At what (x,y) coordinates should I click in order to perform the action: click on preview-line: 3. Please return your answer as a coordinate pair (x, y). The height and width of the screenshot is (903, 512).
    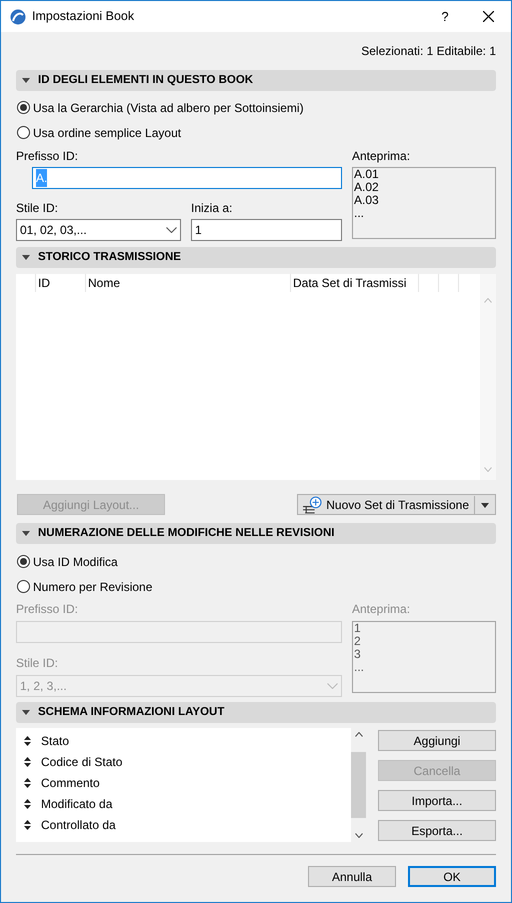
    Looking at the image, I should click on (358, 654).